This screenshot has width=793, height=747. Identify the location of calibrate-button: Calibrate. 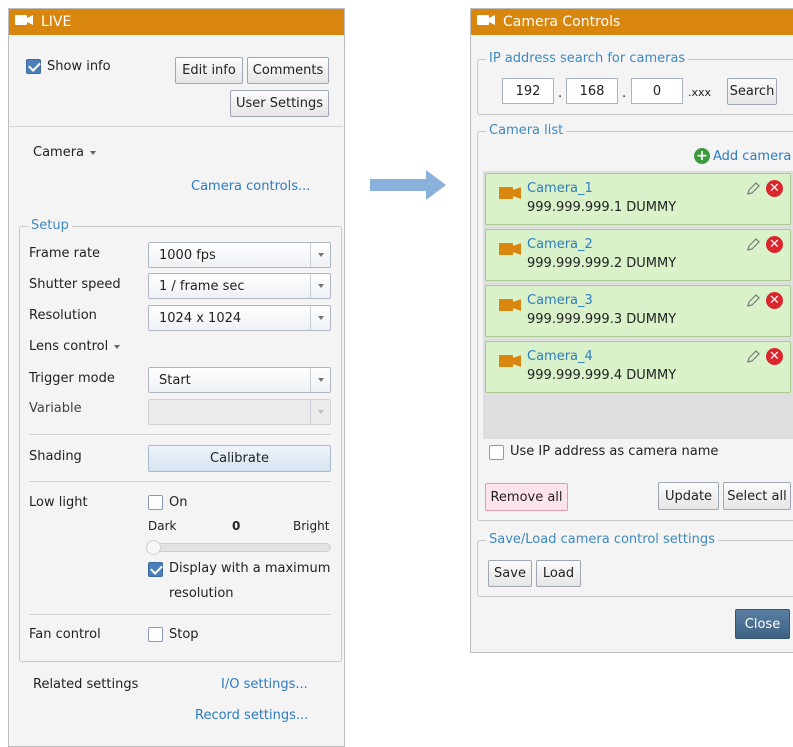
(239, 458).